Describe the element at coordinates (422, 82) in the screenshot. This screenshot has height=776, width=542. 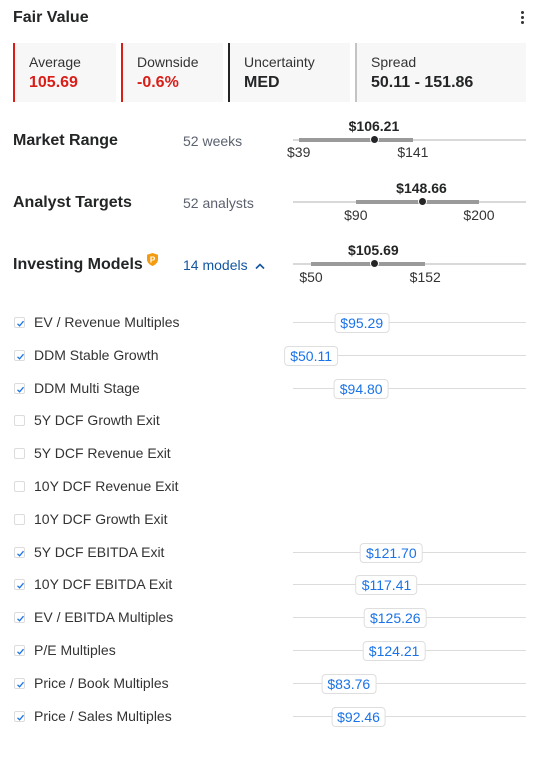
I see `card-value: 50.11 - 151.86` at that location.